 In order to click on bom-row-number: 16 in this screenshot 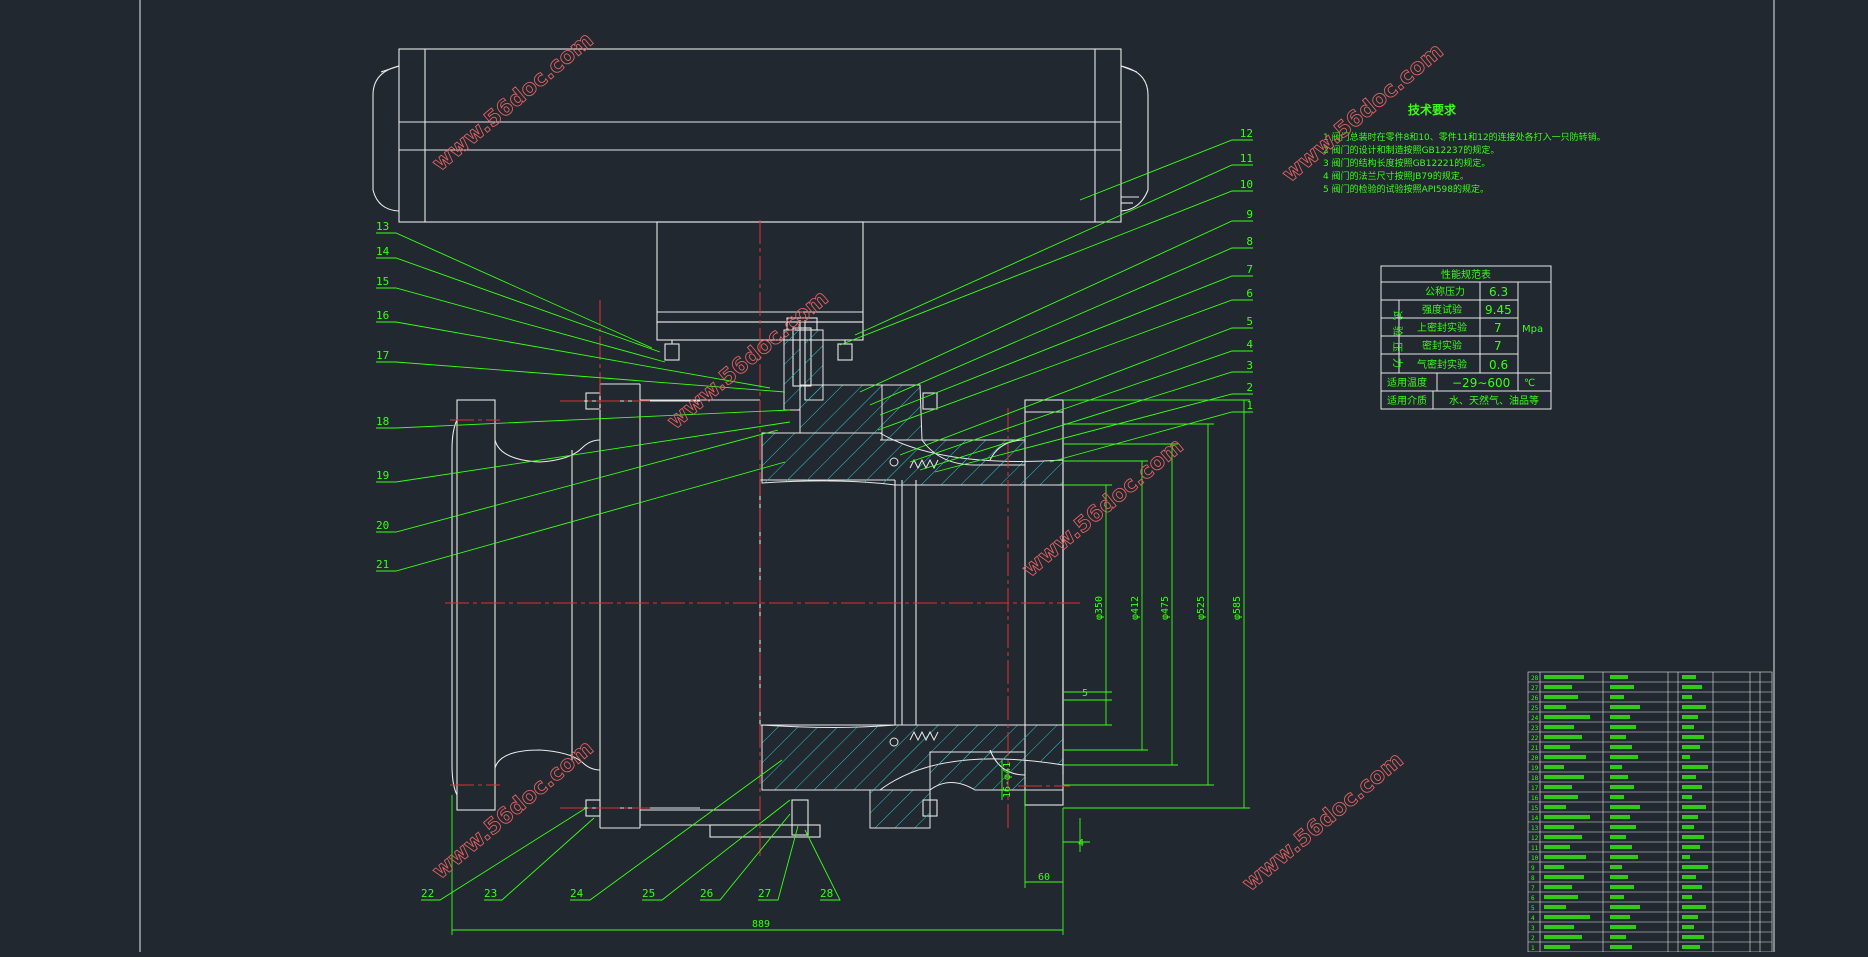, I will do `click(1535, 798)`.